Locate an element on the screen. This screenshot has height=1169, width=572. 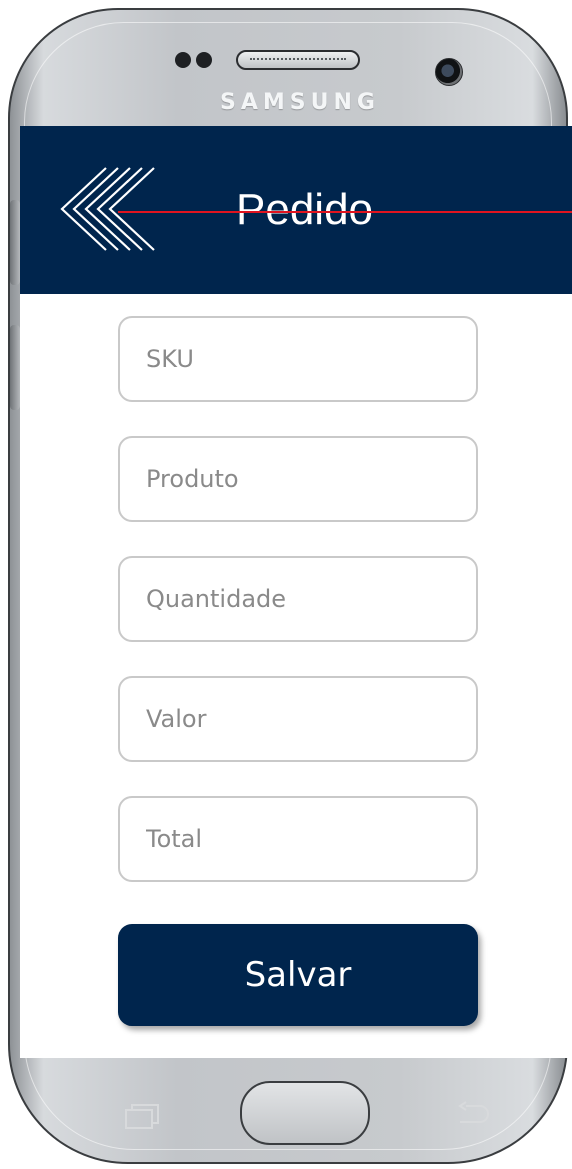
total-field is located at coordinates (298, 839).